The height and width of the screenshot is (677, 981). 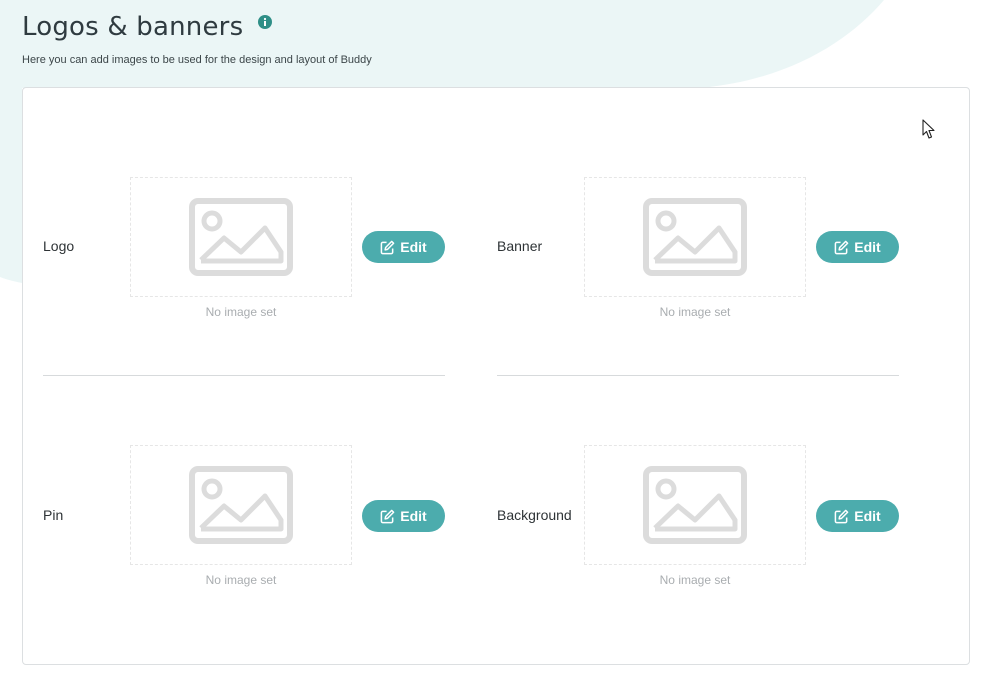 What do you see at coordinates (133, 27) in the screenshot?
I see `page-title: Logos & banners` at bounding box center [133, 27].